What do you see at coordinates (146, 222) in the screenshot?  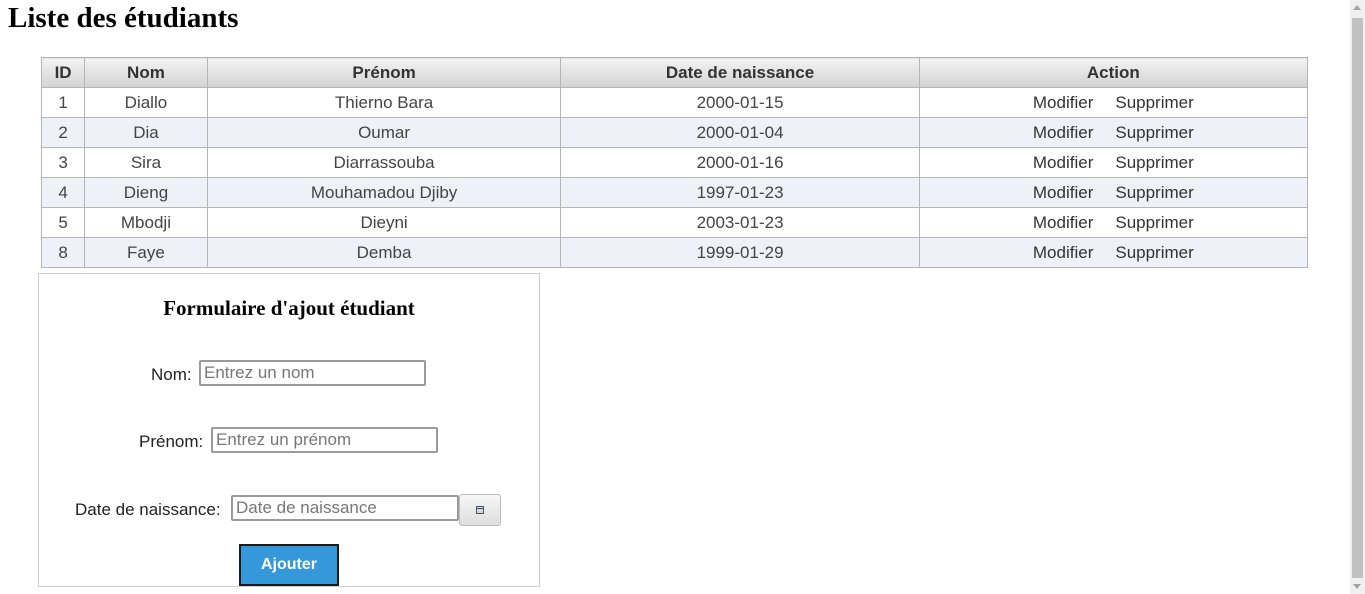 I see `cell-nom: Mbodji` at bounding box center [146, 222].